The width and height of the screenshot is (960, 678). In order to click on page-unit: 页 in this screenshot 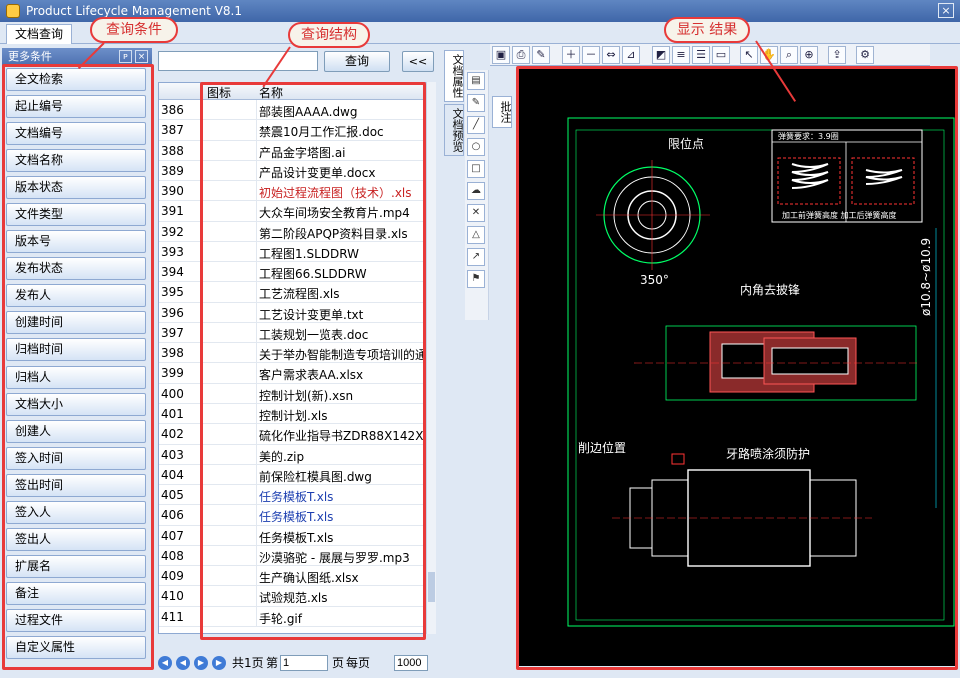, I will do `click(338, 663)`.